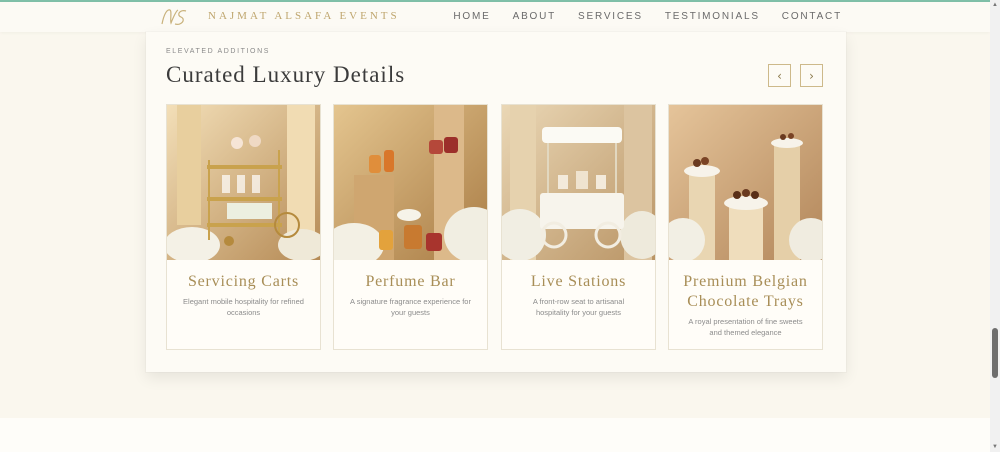  What do you see at coordinates (495, 435) in the screenshot?
I see `next-section-start` at bounding box center [495, 435].